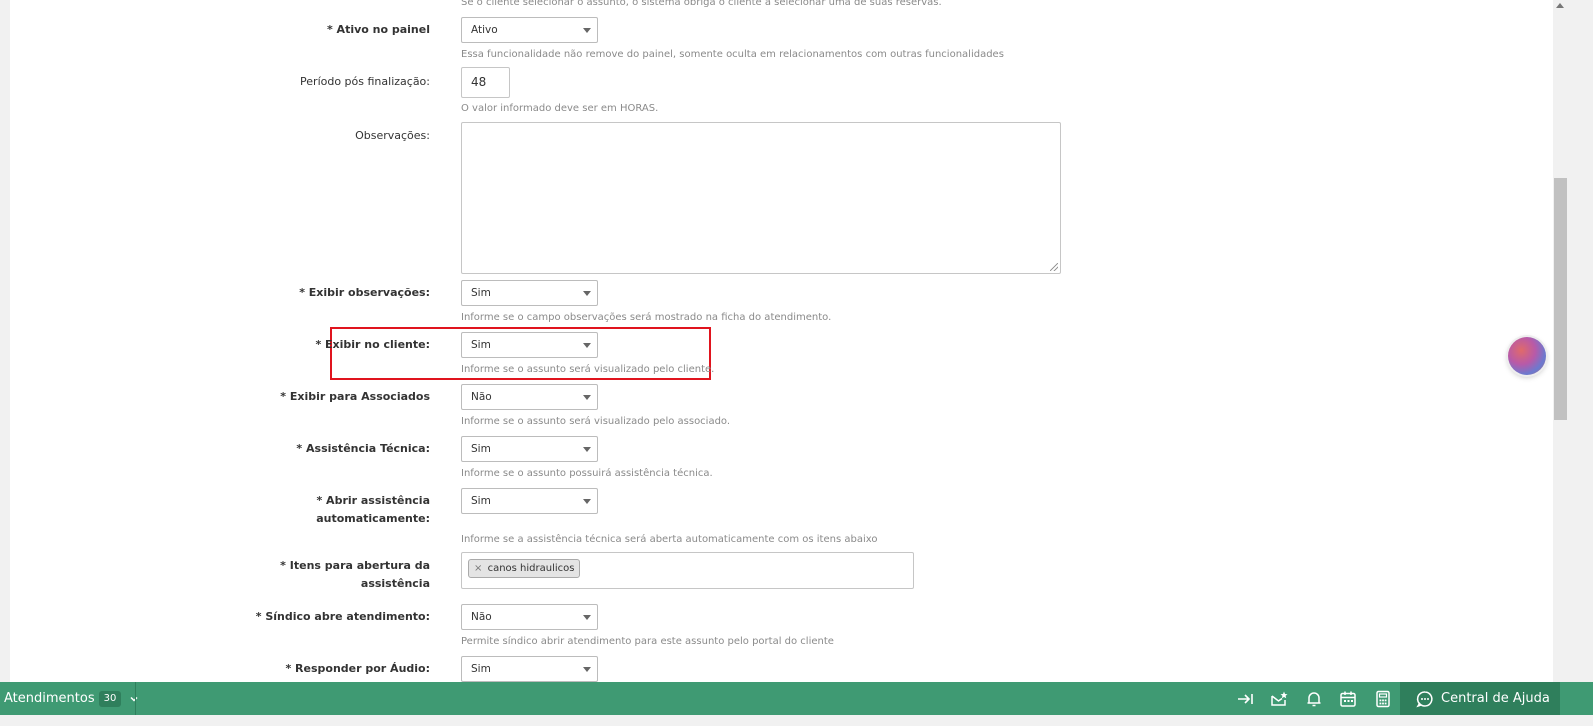  Describe the element at coordinates (1054, 267) in the screenshot. I see `resize-handle-icon` at that location.